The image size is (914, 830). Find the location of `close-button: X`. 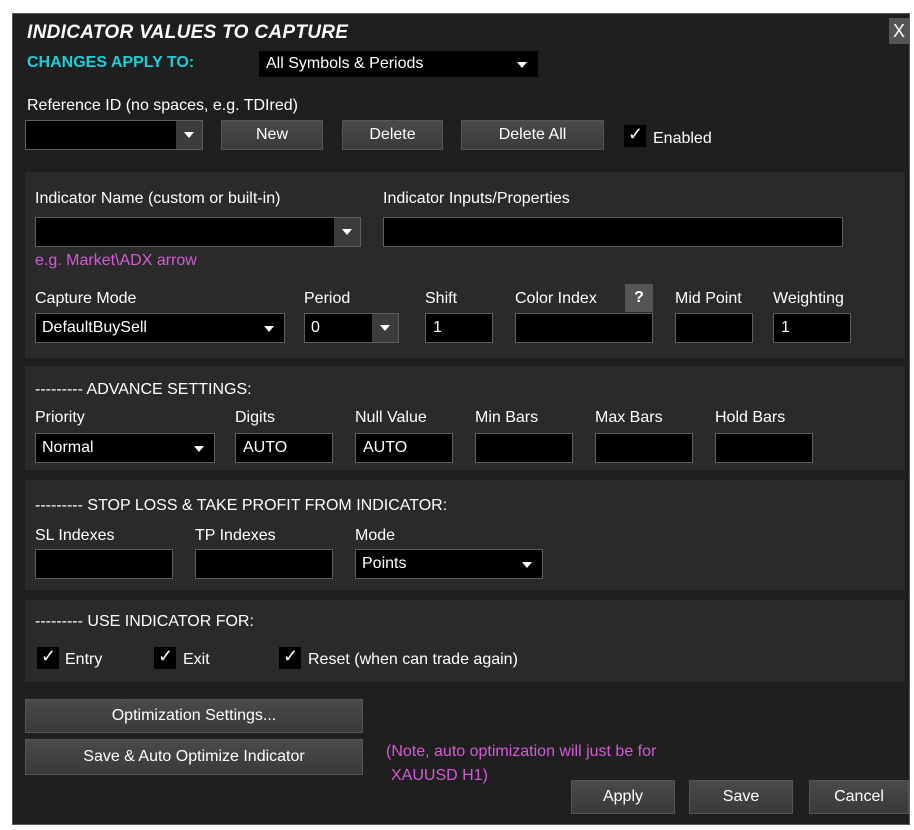

close-button: X is located at coordinates (899, 31).